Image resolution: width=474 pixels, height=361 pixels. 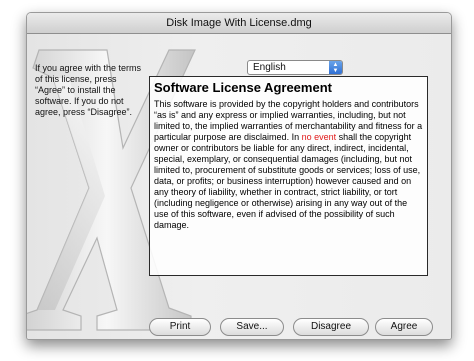 I want to click on print-button: Print, so click(x=180, y=327).